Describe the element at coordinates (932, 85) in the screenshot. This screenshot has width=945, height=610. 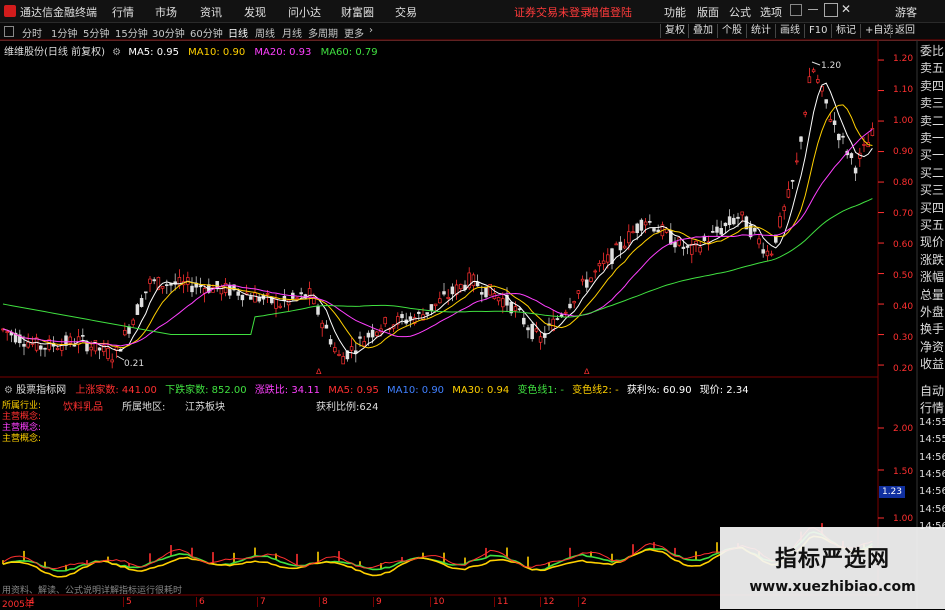
I see `side-tab-2: 卖四` at that location.